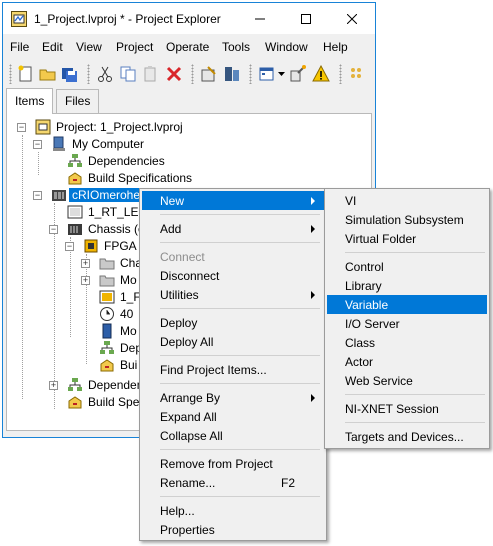 This screenshot has width=493, height=546. I want to click on build-icon, so click(209, 74).